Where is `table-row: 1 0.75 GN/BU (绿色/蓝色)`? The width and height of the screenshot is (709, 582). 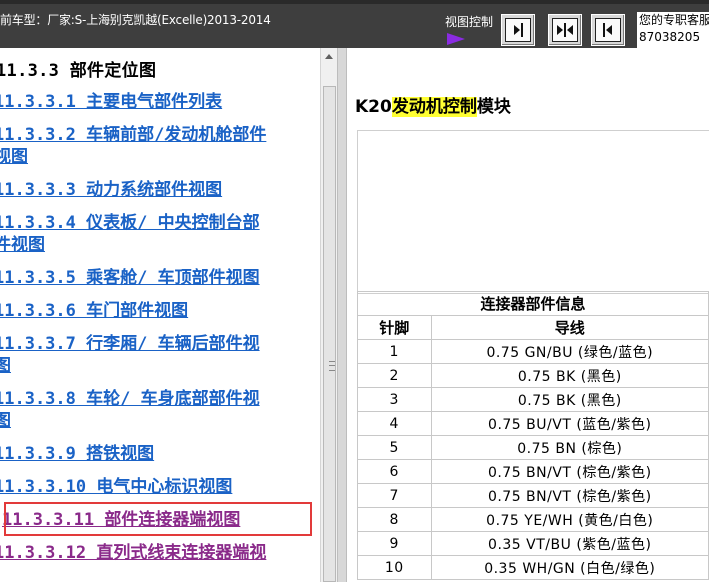
table-row: 1 0.75 GN/BU (绿色/蓝色) is located at coordinates (533, 351).